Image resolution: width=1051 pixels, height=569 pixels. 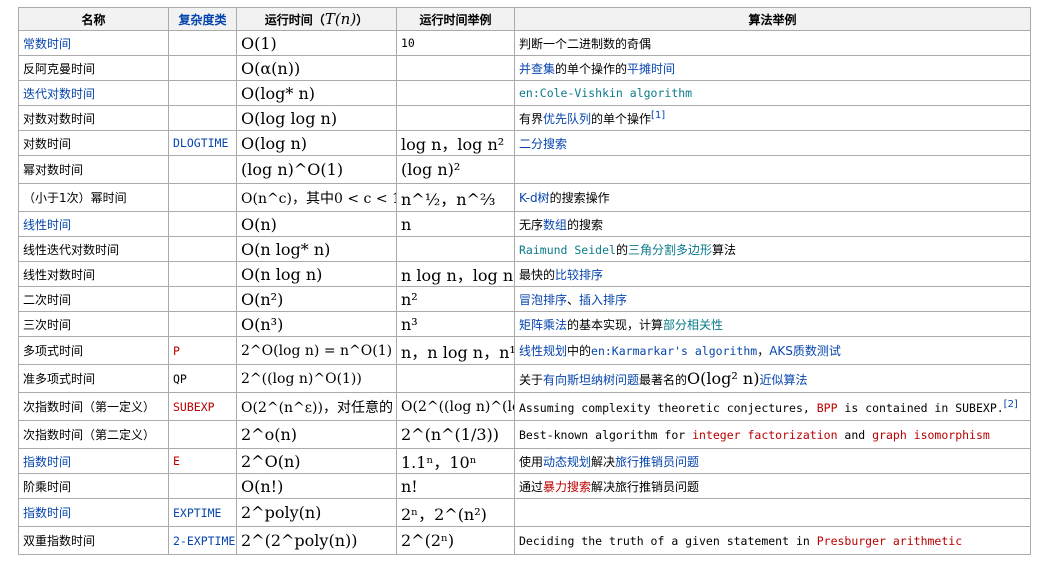 I want to click on cell-name: 二次时间, so click(x=93, y=299).